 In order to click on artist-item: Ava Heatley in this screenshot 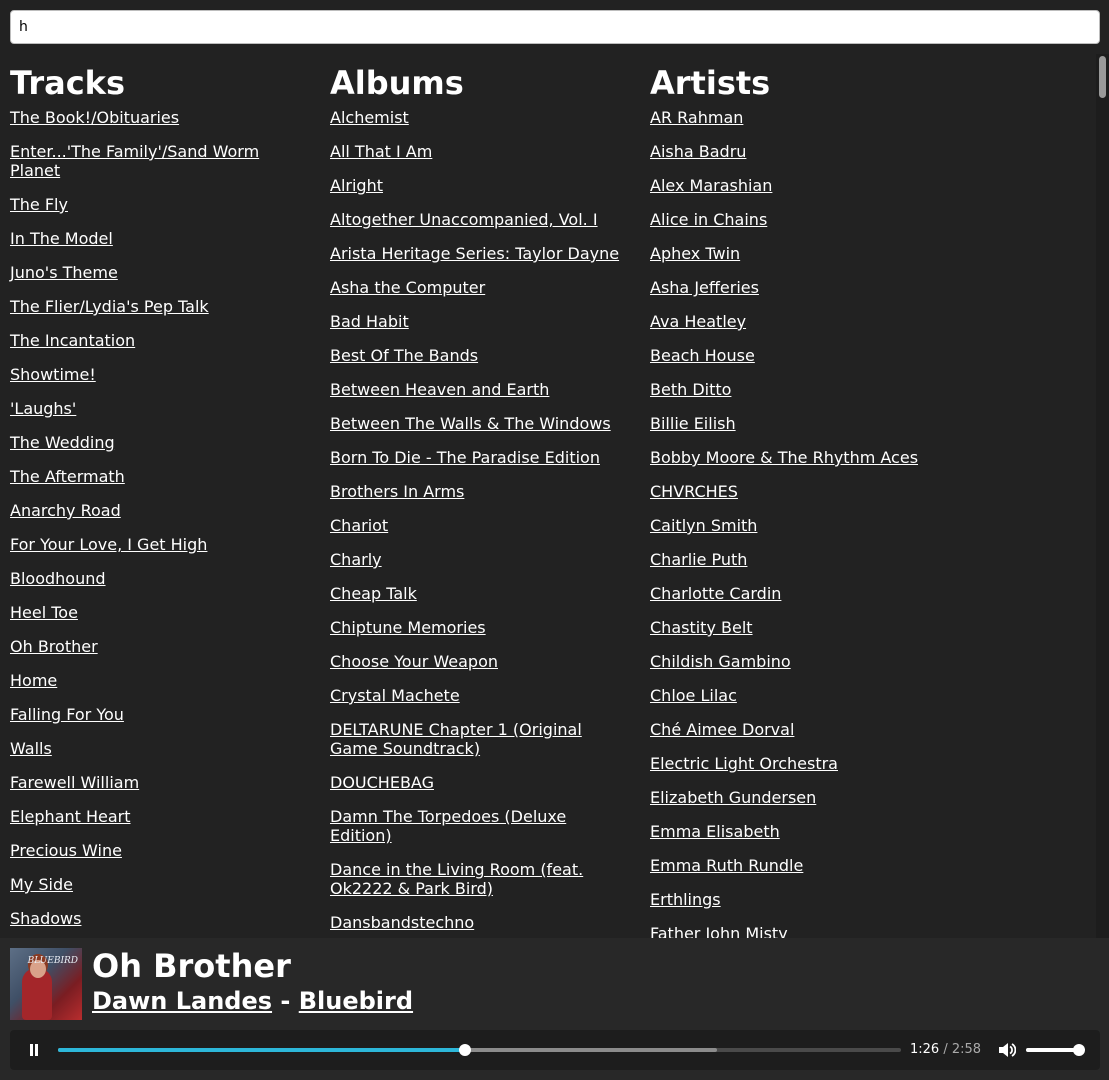, I will do `click(870, 321)`.